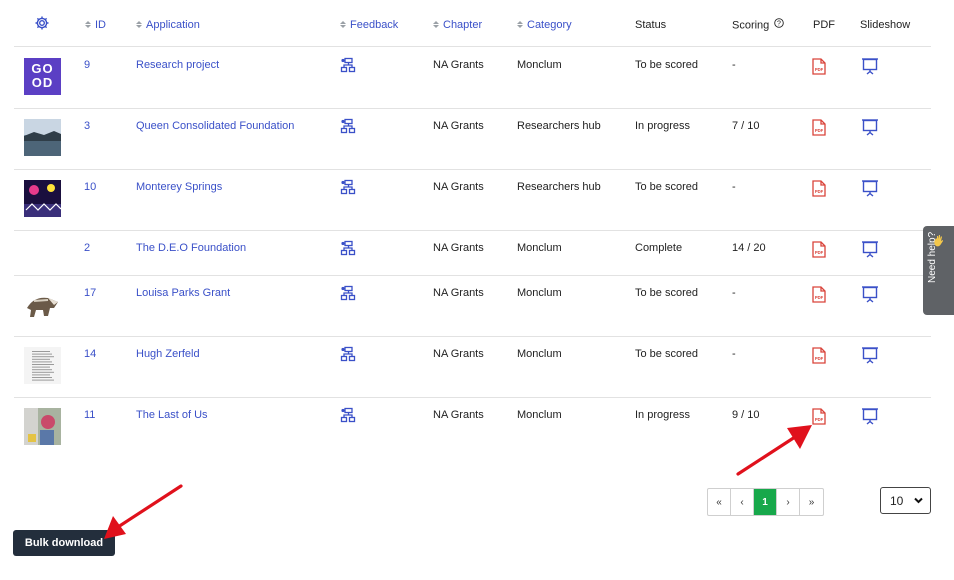 The height and width of the screenshot is (580, 954). Describe the element at coordinates (774, 450) in the screenshot. I see `arrow-to-pdf-icon` at that location.